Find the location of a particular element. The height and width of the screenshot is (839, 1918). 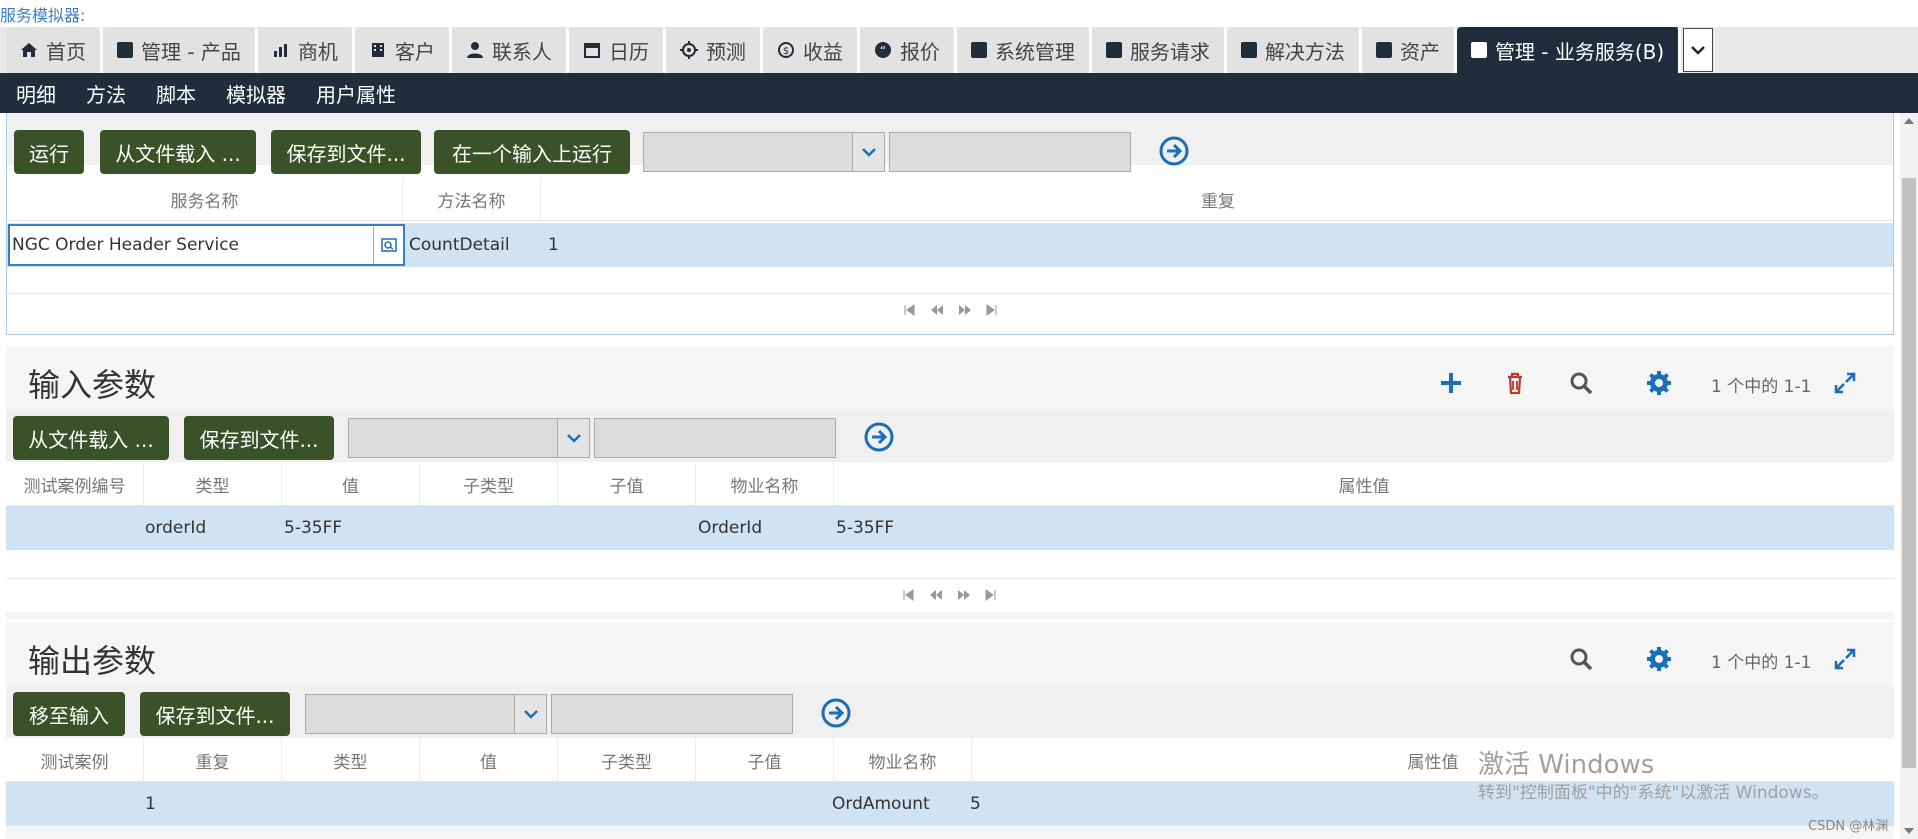

scroll-up-arrow is located at coordinates (1909, 121).